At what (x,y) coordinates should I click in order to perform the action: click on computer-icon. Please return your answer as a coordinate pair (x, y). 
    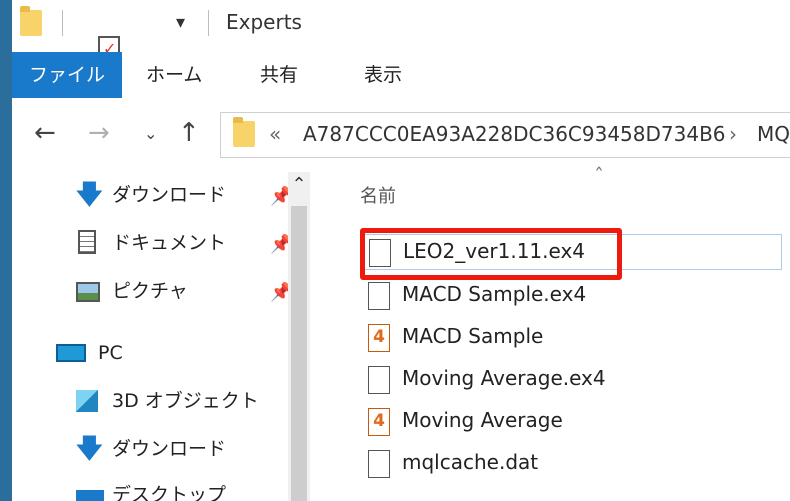
    Looking at the image, I should click on (71, 353).